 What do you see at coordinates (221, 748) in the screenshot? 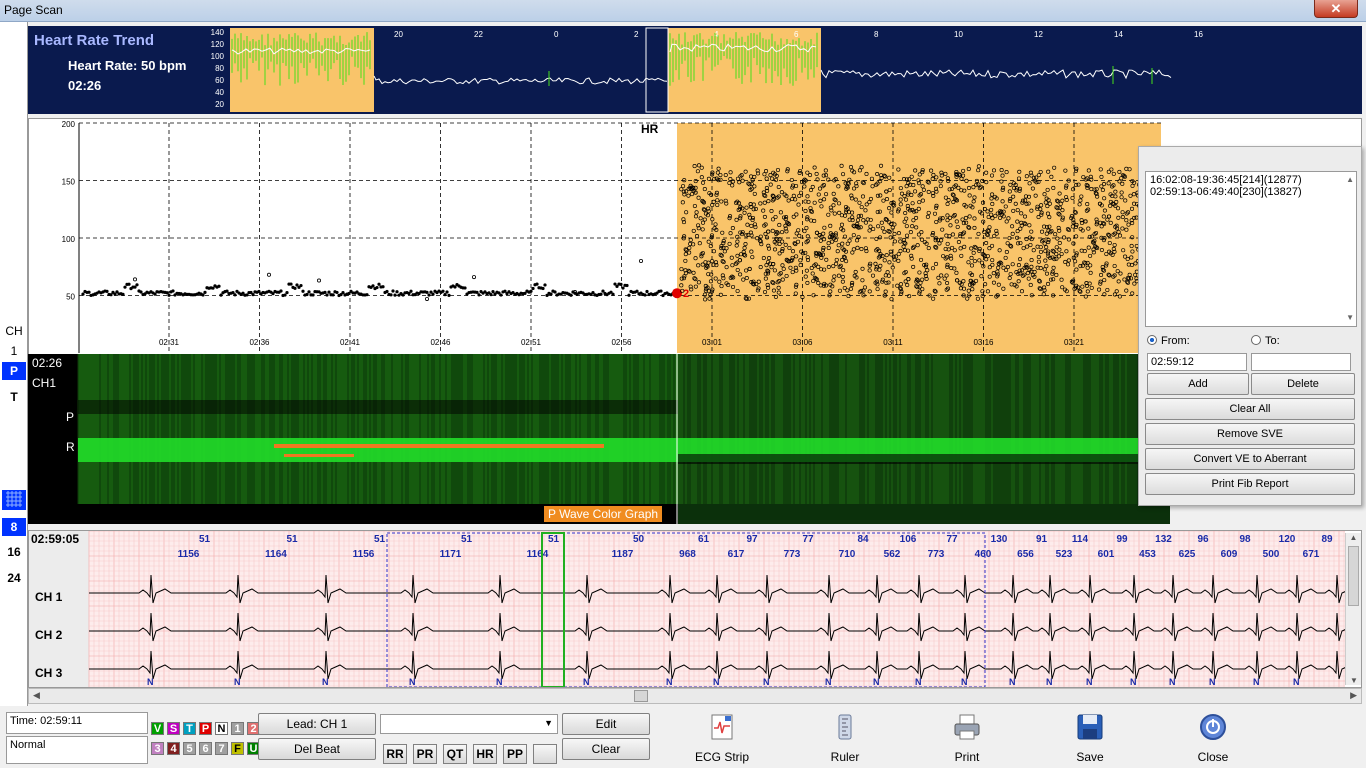
I see `beat-tag: 7` at bounding box center [221, 748].